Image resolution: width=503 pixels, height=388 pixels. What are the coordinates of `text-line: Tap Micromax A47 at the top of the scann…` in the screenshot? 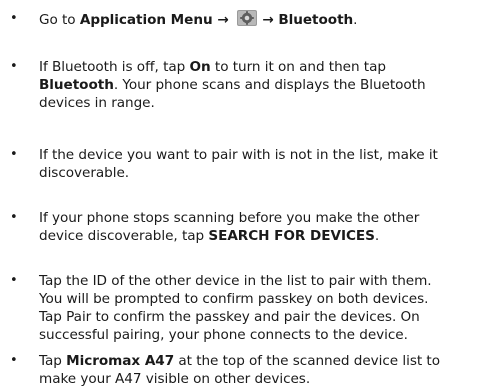 It's located at (269, 361).